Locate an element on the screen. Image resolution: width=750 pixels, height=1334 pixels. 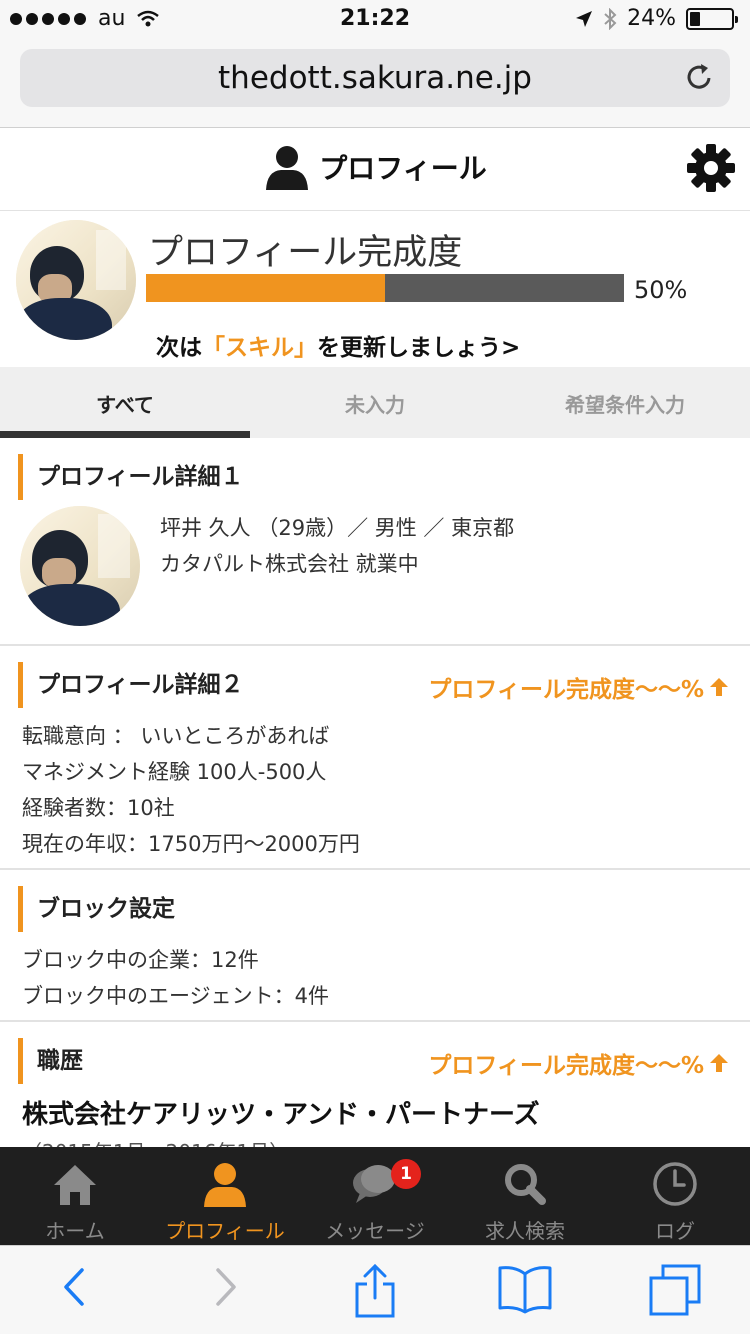
browser-forward-button is located at coordinates (225, 1290).